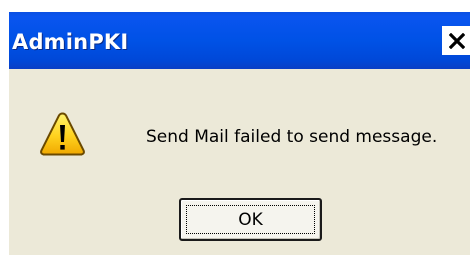 Image resolution: width=470 pixels, height=255 pixels. I want to click on ok-button: OK, so click(250, 219).